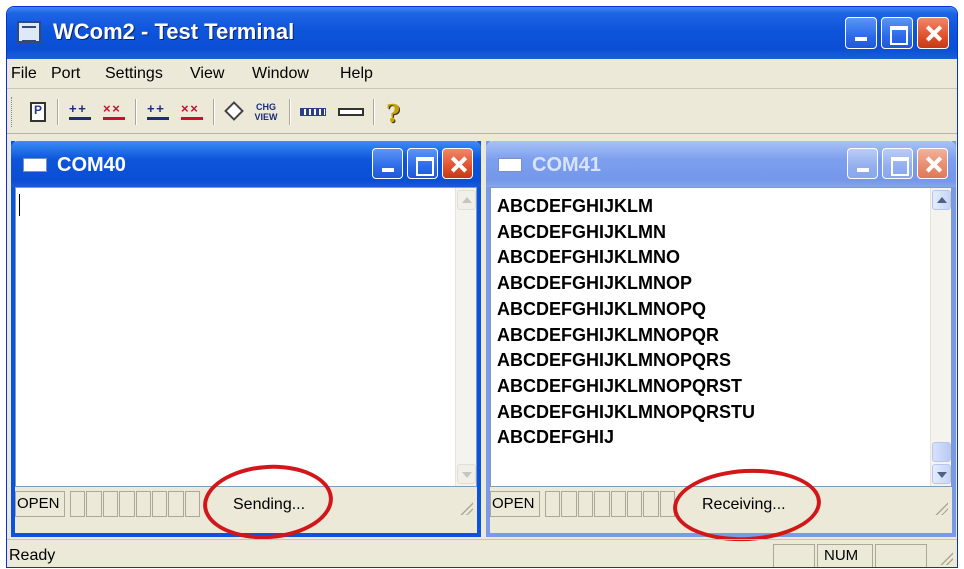 The image size is (964, 569). I want to click on new-document-button, so click(38, 112).